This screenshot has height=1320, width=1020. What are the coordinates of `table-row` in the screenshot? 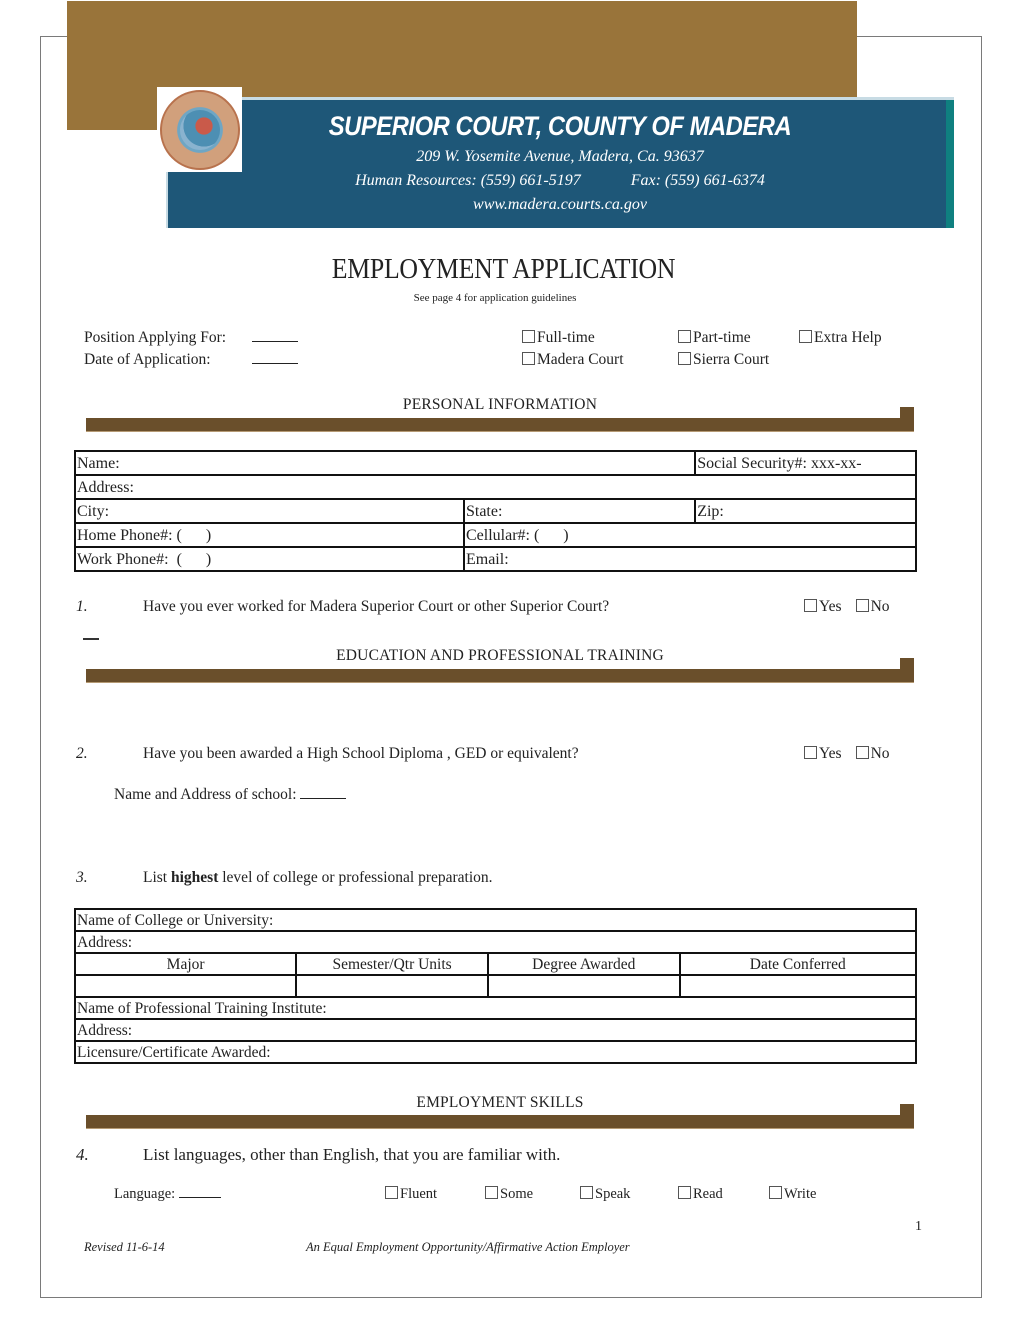 It's located at (495, 986).